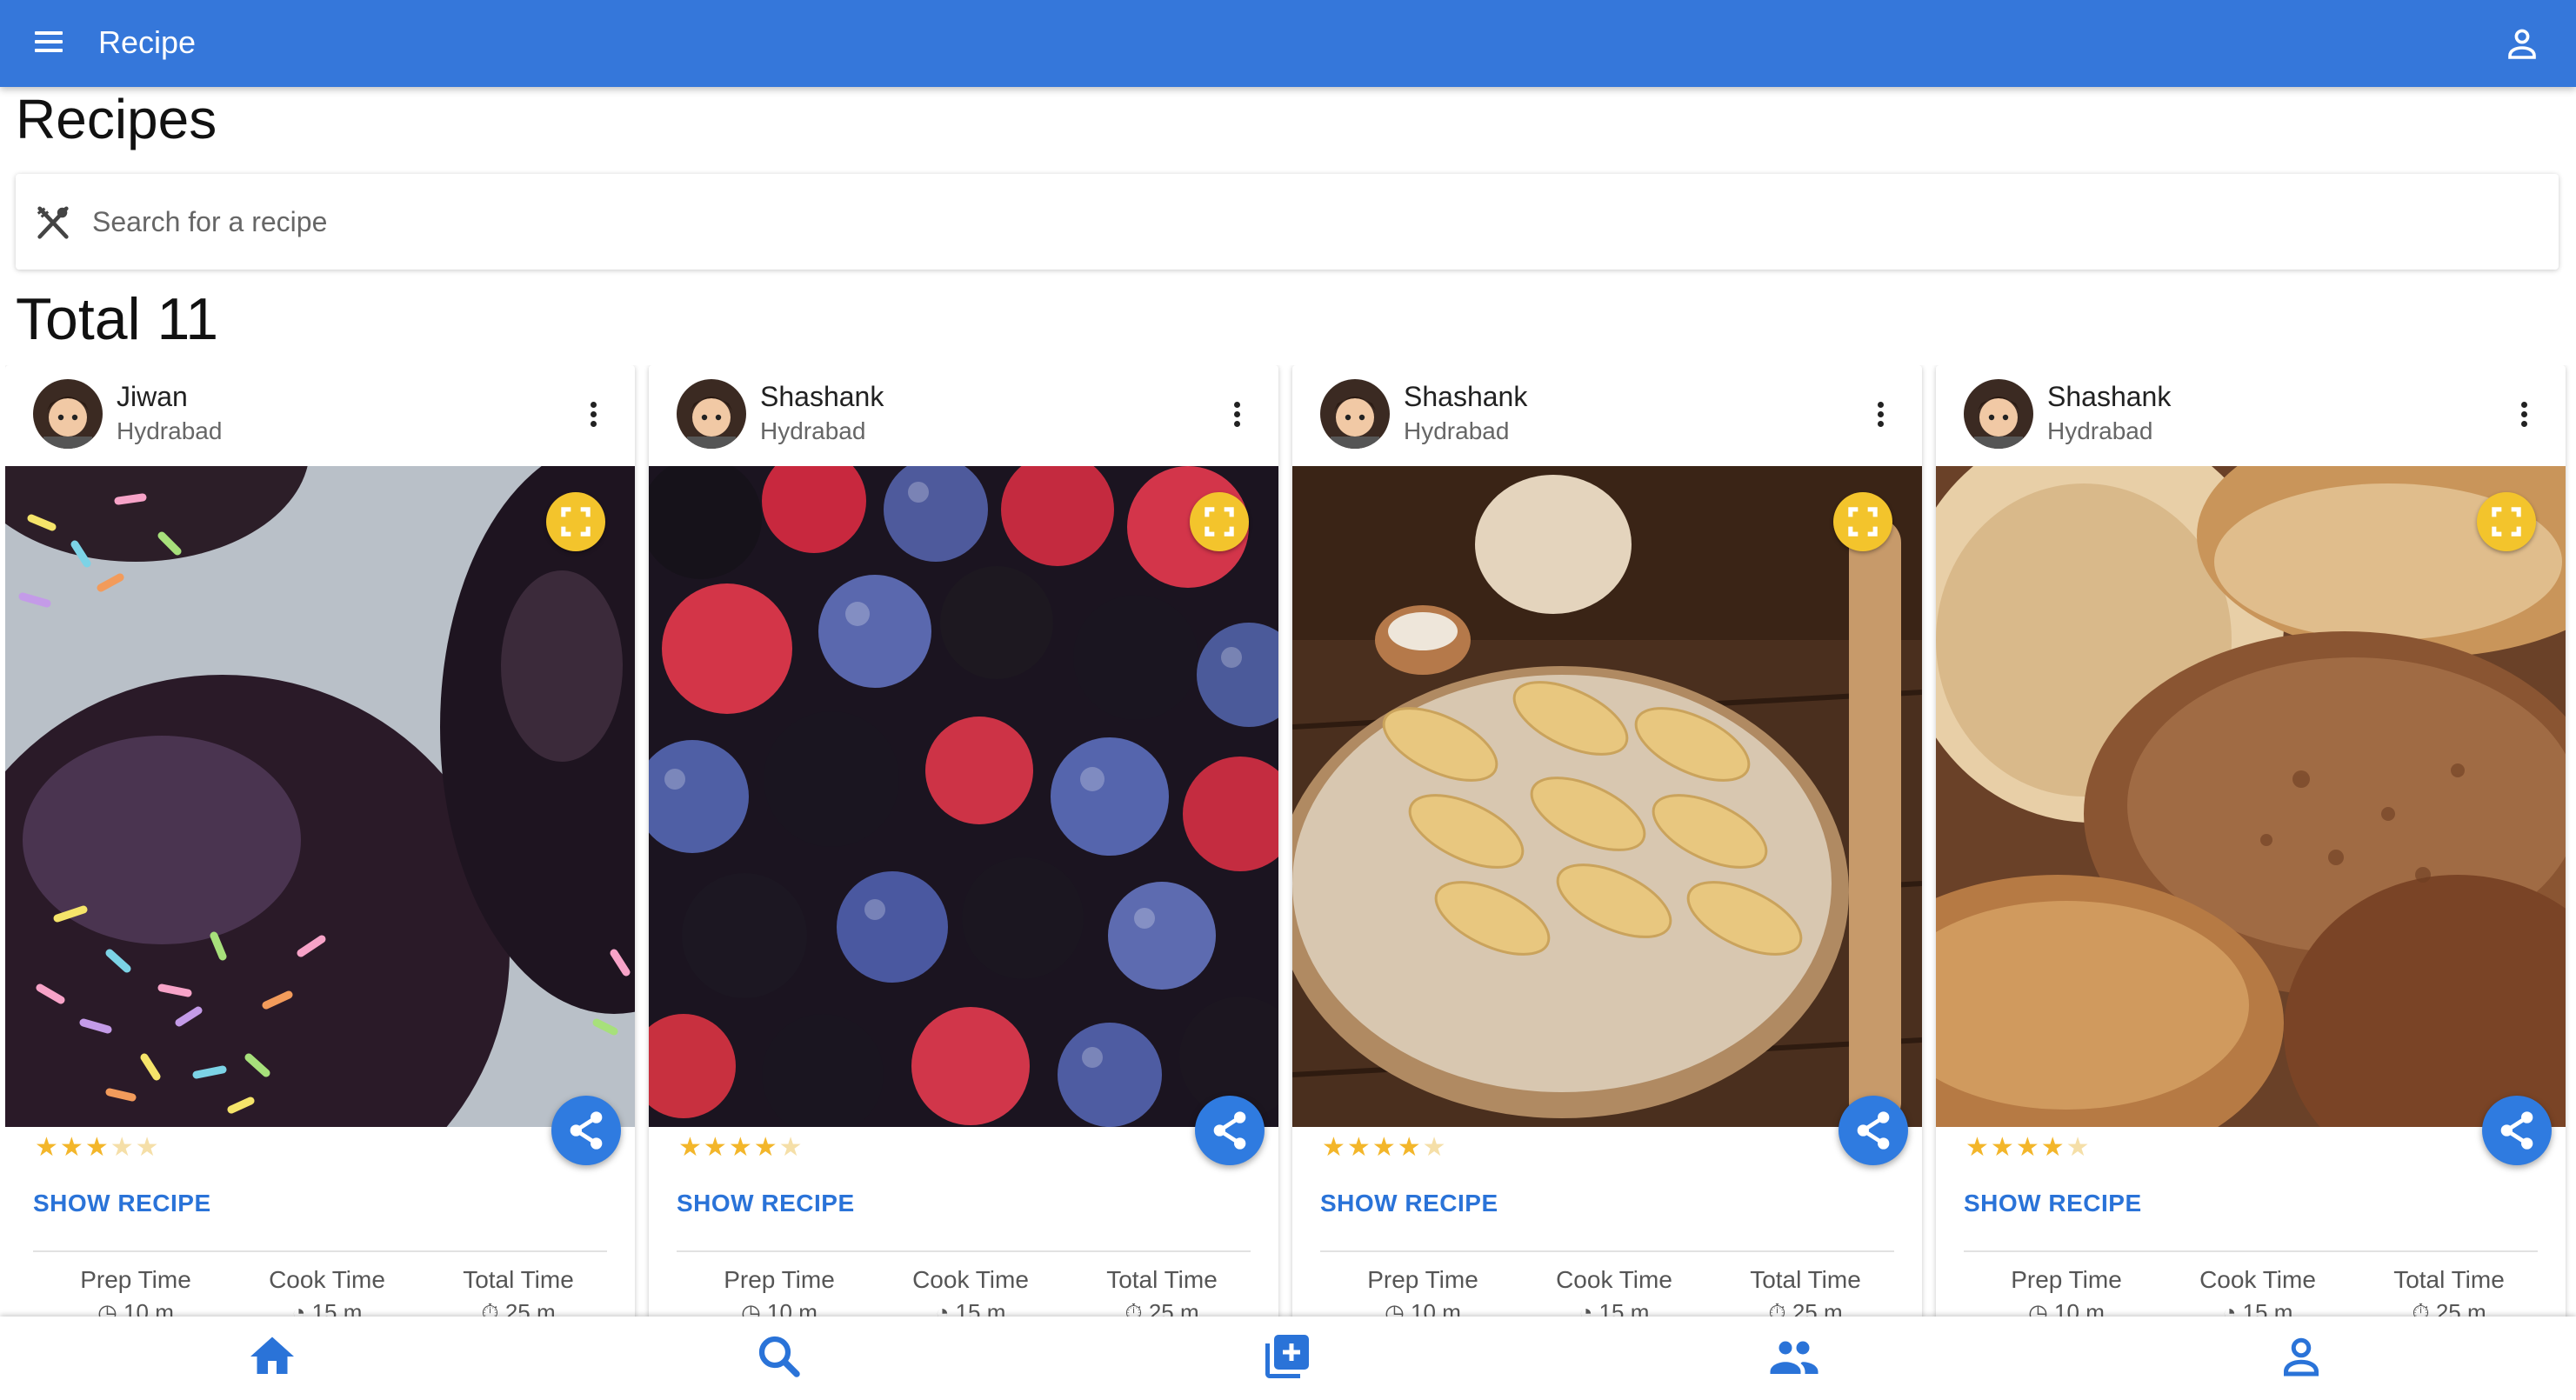  I want to click on menu-icon, so click(49, 43).